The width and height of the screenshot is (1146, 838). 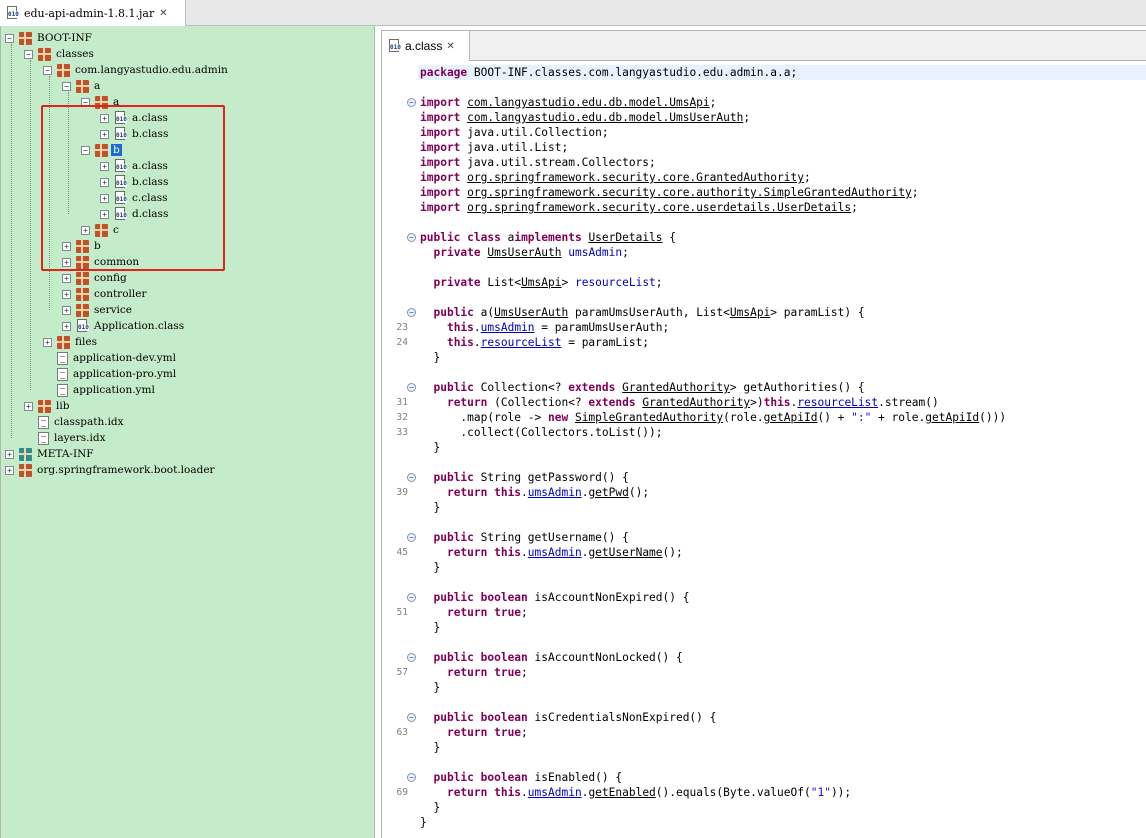 I want to click on code-token: public, so click(x=453, y=387).